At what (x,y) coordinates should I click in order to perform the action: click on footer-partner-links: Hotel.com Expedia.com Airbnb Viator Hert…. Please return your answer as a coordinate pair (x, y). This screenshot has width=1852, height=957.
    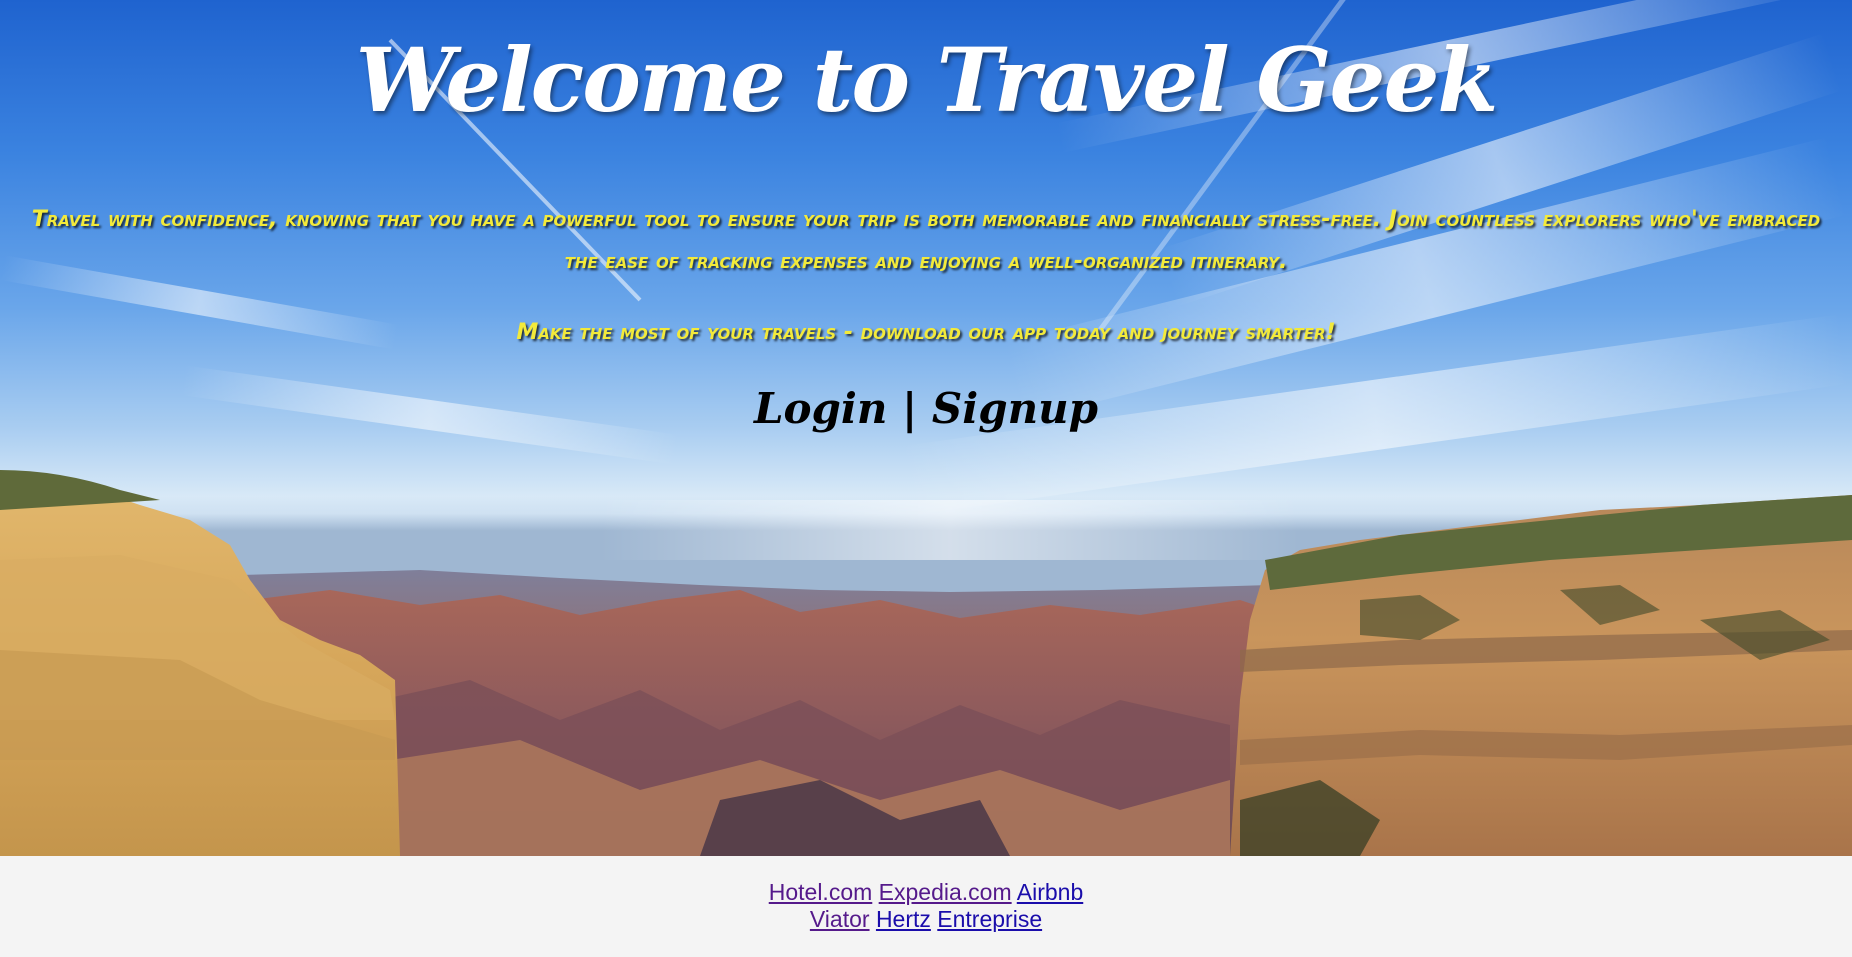
    Looking at the image, I should click on (926, 906).